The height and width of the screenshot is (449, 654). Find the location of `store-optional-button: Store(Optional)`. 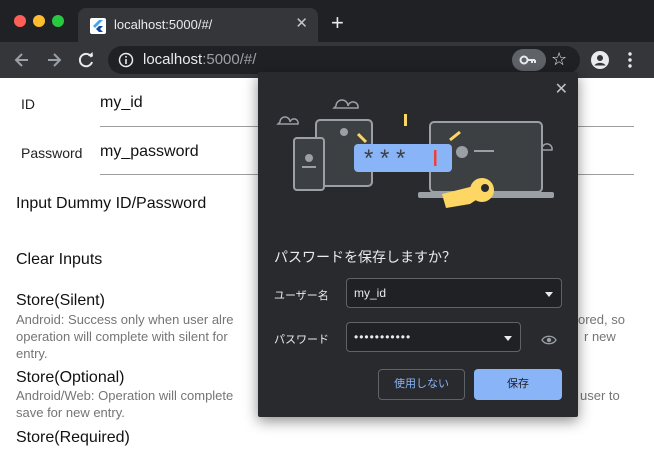

store-optional-button: Store(Optional) is located at coordinates (70, 378).